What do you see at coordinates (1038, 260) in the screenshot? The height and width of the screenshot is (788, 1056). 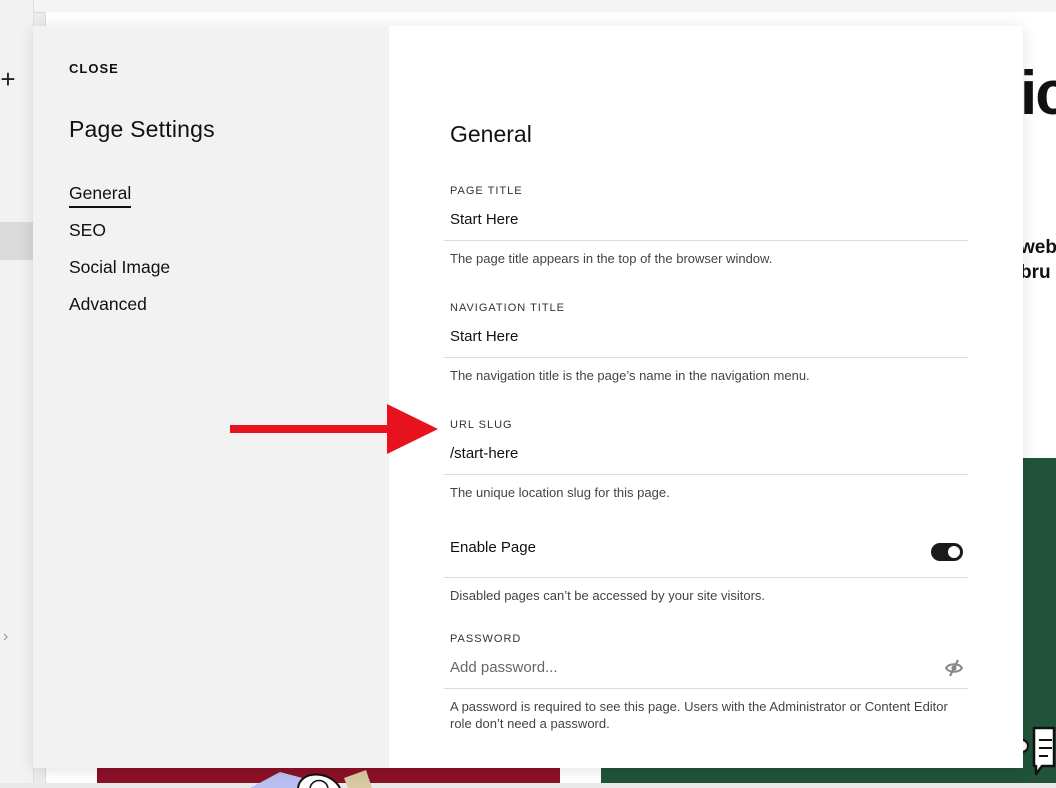 I see `canvas-body-text: web bru` at bounding box center [1038, 260].